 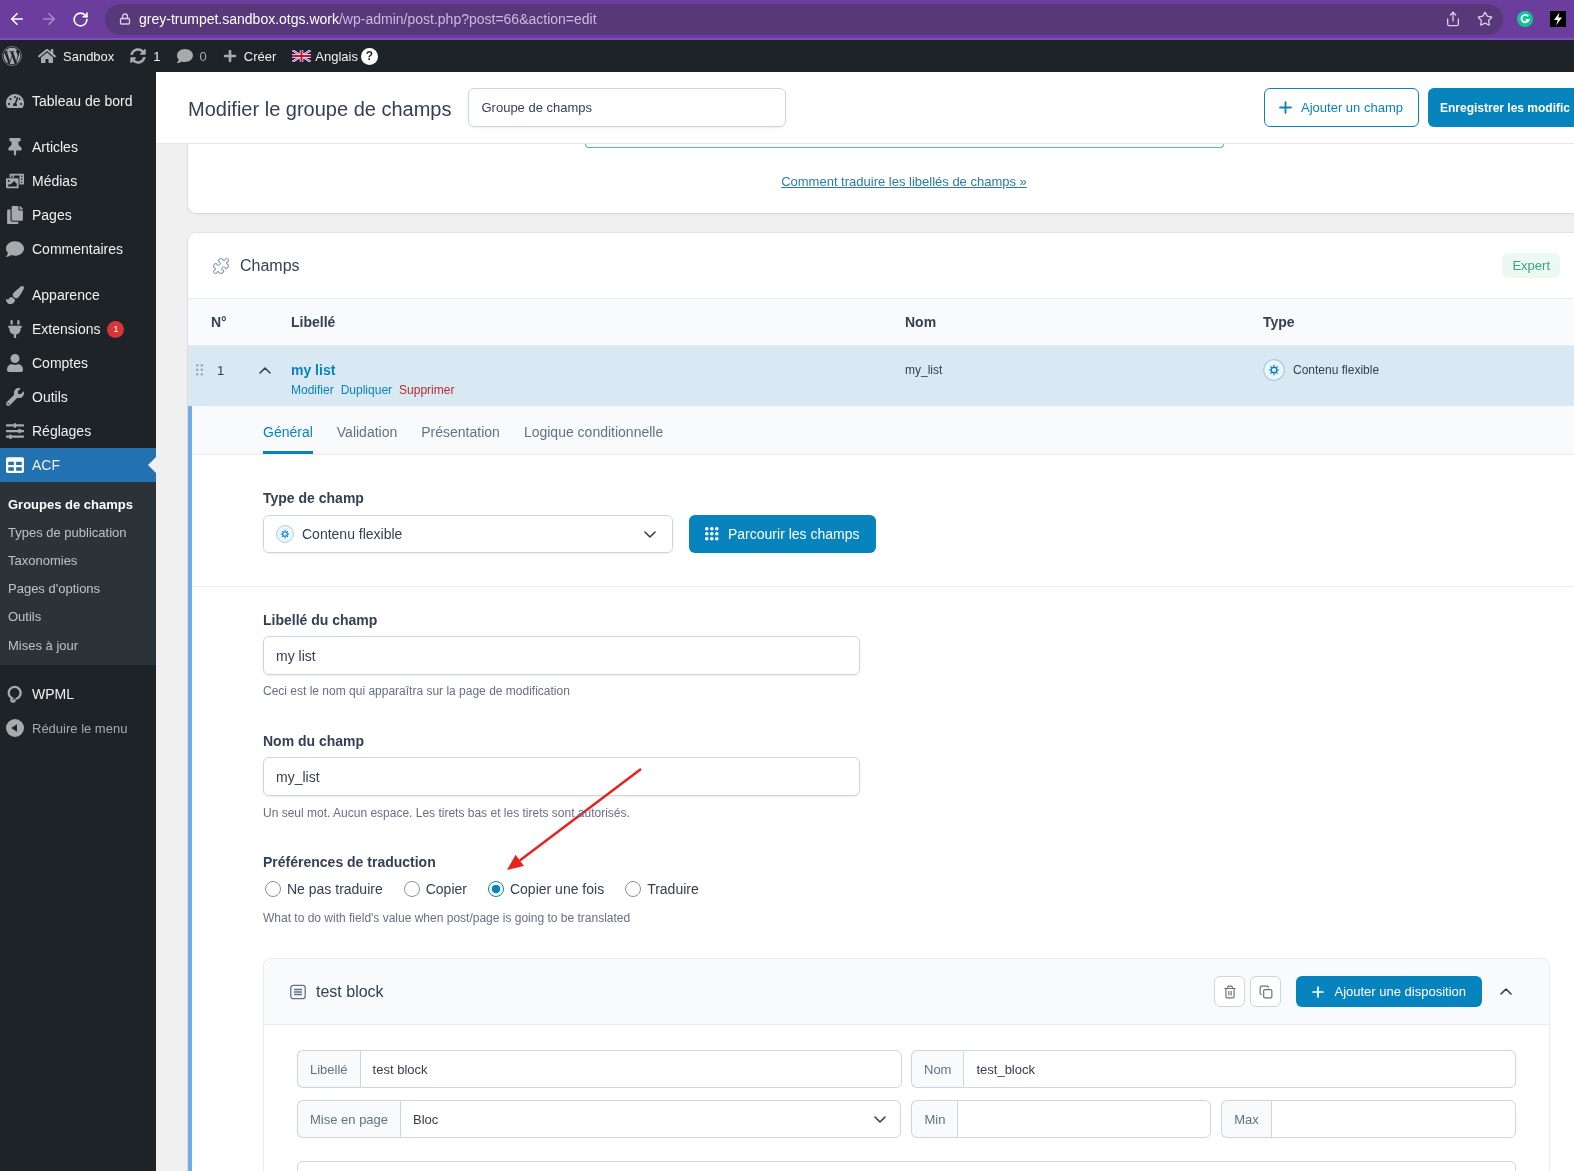 I want to click on drag-handle-icon, so click(x=199, y=370).